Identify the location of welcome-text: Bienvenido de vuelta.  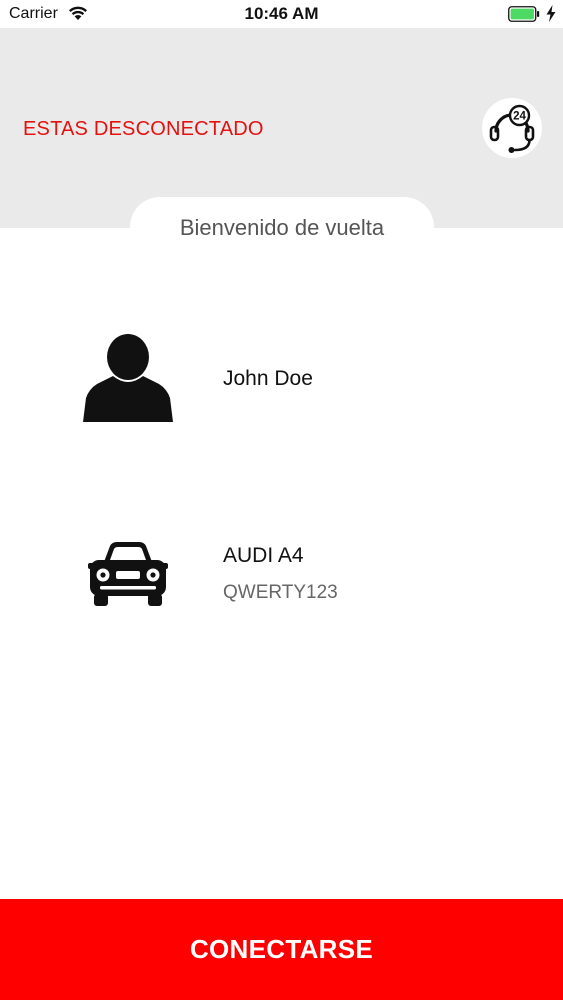
(282, 227).